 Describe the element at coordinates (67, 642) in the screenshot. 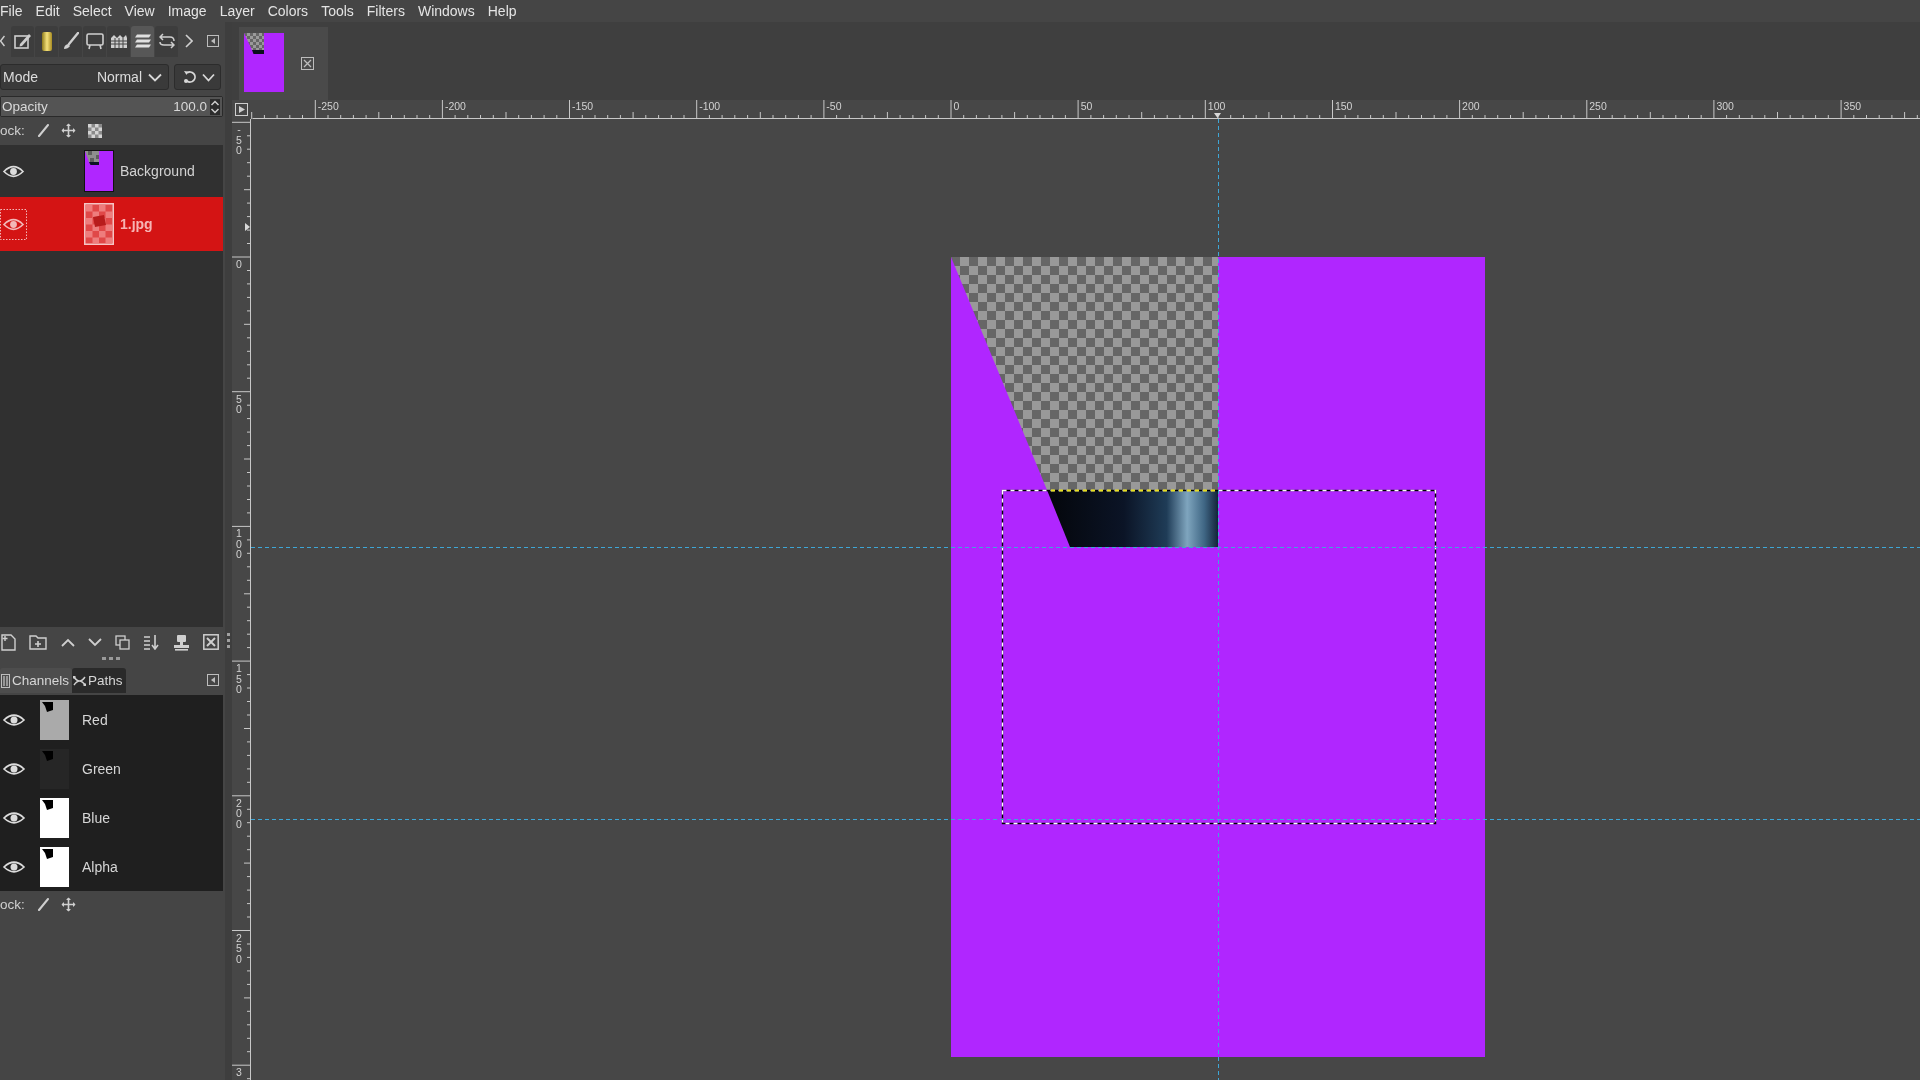

I see `chevron-up-icon` at that location.